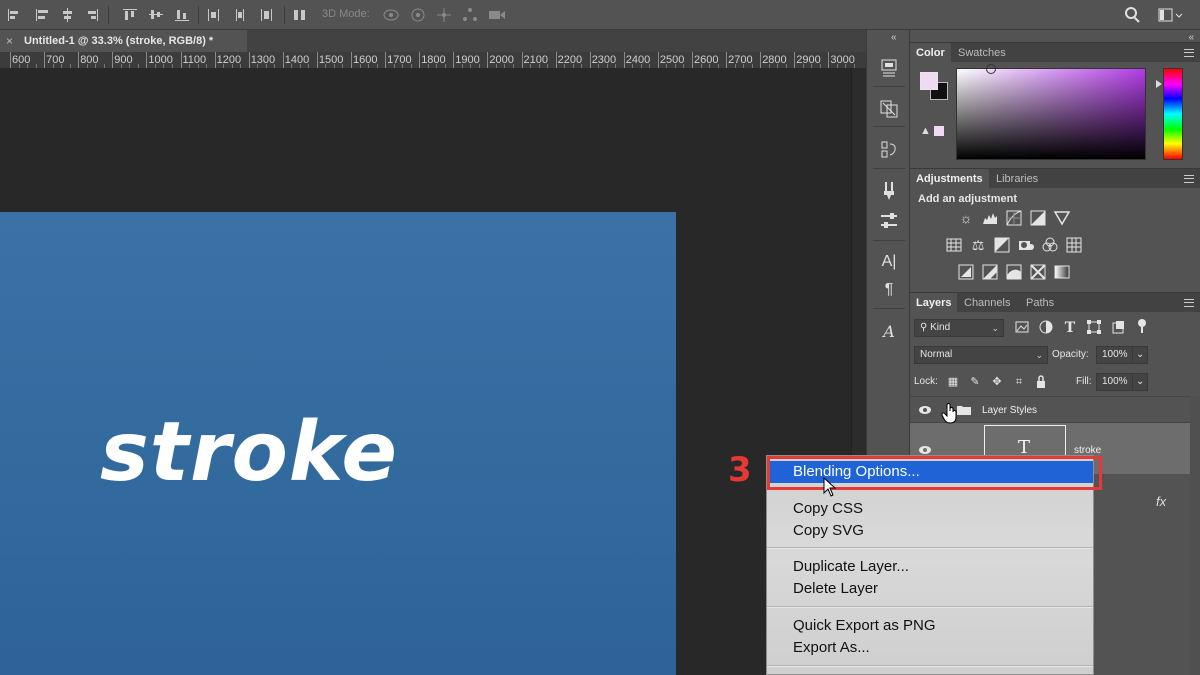  Describe the element at coordinates (990, 218) in the screenshot. I see `levels-icon` at that location.